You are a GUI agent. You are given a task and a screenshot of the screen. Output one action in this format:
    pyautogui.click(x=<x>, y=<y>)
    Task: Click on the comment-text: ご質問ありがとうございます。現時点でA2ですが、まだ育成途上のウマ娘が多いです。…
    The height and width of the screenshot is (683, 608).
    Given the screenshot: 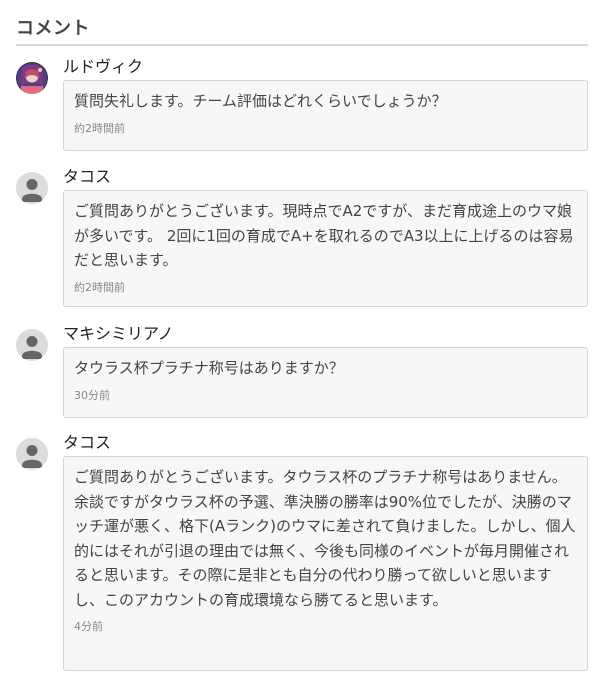 What is the action you would take?
    pyautogui.click(x=324, y=235)
    